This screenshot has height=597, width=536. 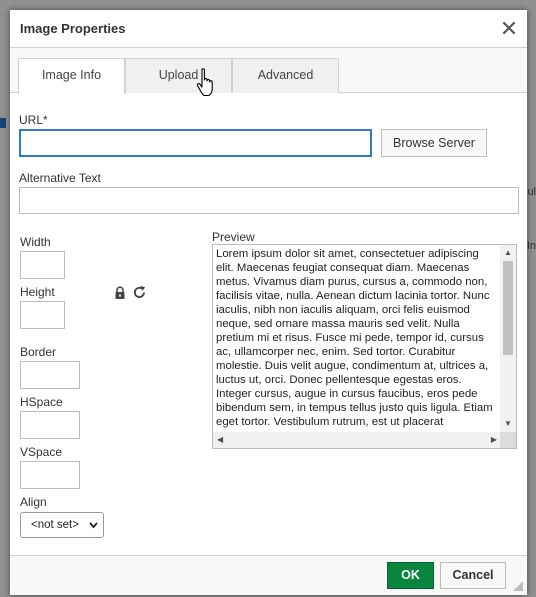 I want to click on height-input, so click(x=42, y=315).